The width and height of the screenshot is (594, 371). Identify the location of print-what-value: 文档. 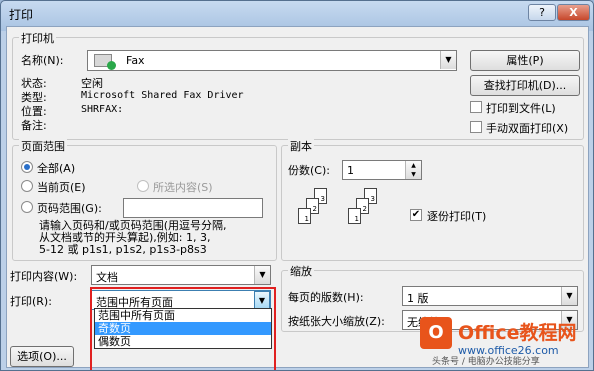
(107, 277).